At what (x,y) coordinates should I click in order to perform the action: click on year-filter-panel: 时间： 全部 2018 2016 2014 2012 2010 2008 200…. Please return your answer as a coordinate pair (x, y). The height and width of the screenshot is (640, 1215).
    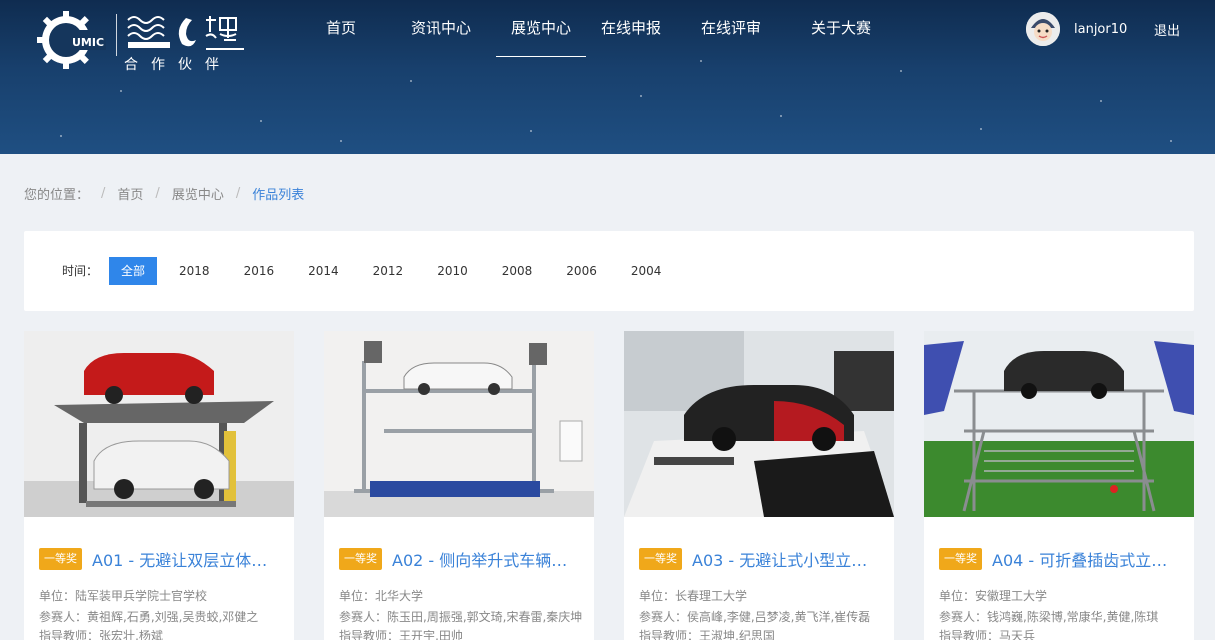
    Looking at the image, I should click on (609, 271).